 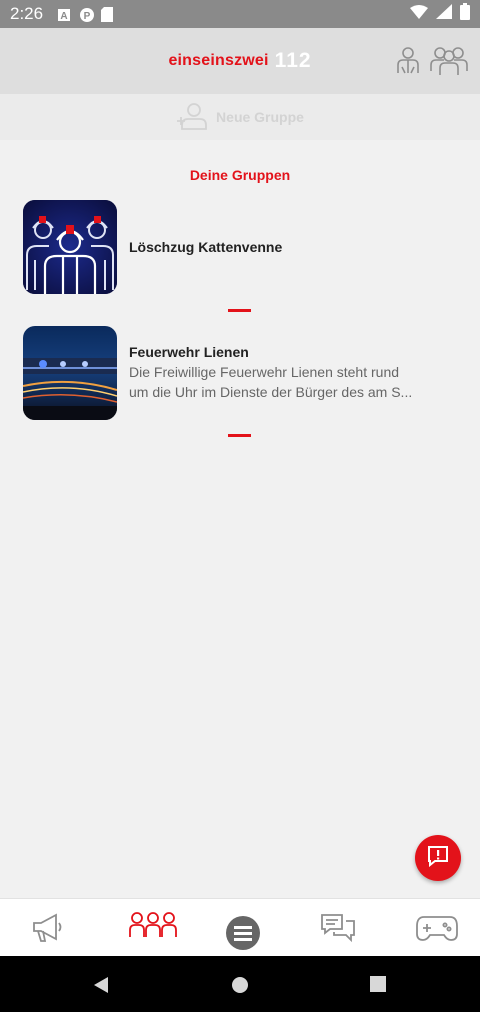 What do you see at coordinates (108, 14) in the screenshot?
I see `sim-icon` at bounding box center [108, 14].